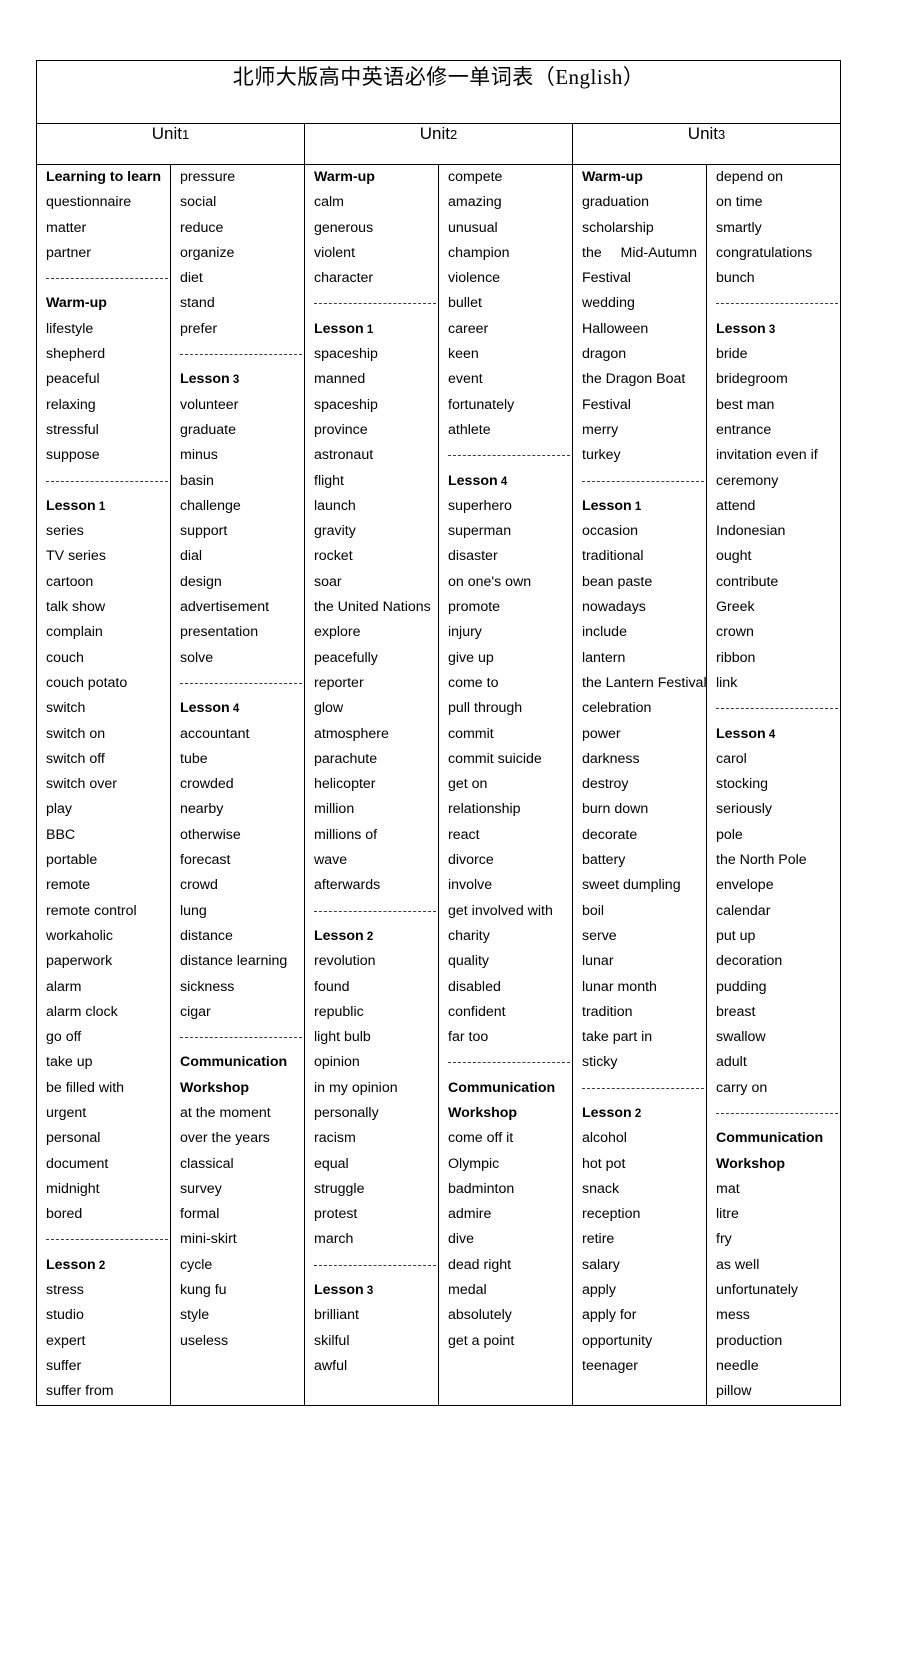 The image size is (920, 1656). Describe the element at coordinates (335, 505) in the screenshot. I see `vocabulary-entry: launch` at that location.